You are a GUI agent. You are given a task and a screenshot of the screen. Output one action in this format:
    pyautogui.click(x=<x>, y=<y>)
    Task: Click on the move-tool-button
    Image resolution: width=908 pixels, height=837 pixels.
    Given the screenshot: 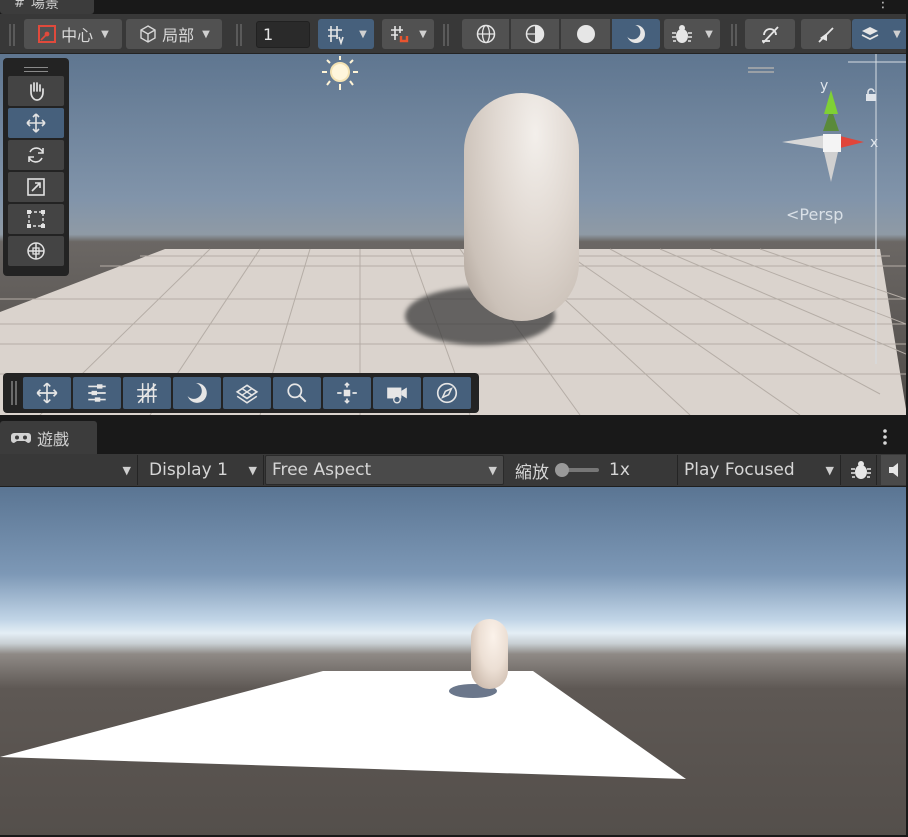 What is the action you would take?
    pyautogui.click(x=36, y=123)
    